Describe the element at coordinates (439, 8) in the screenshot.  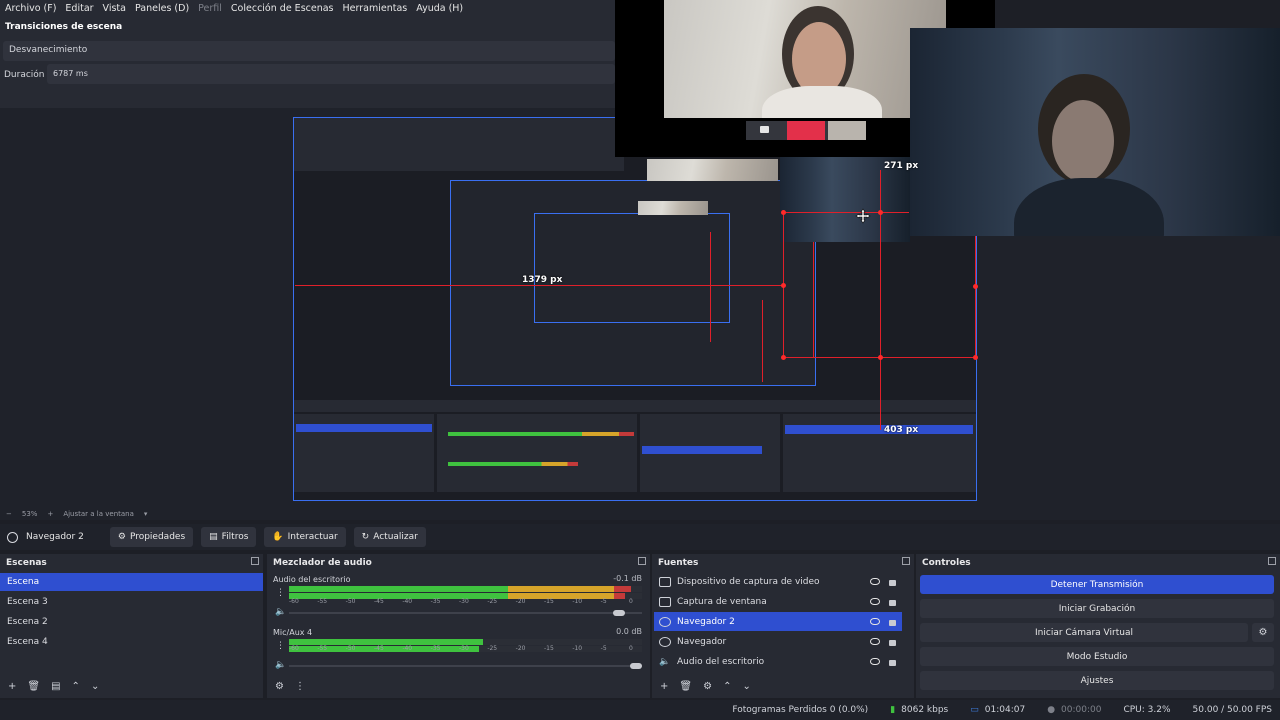
I see `menu-ayuda: Ayuda (H)` at that location.